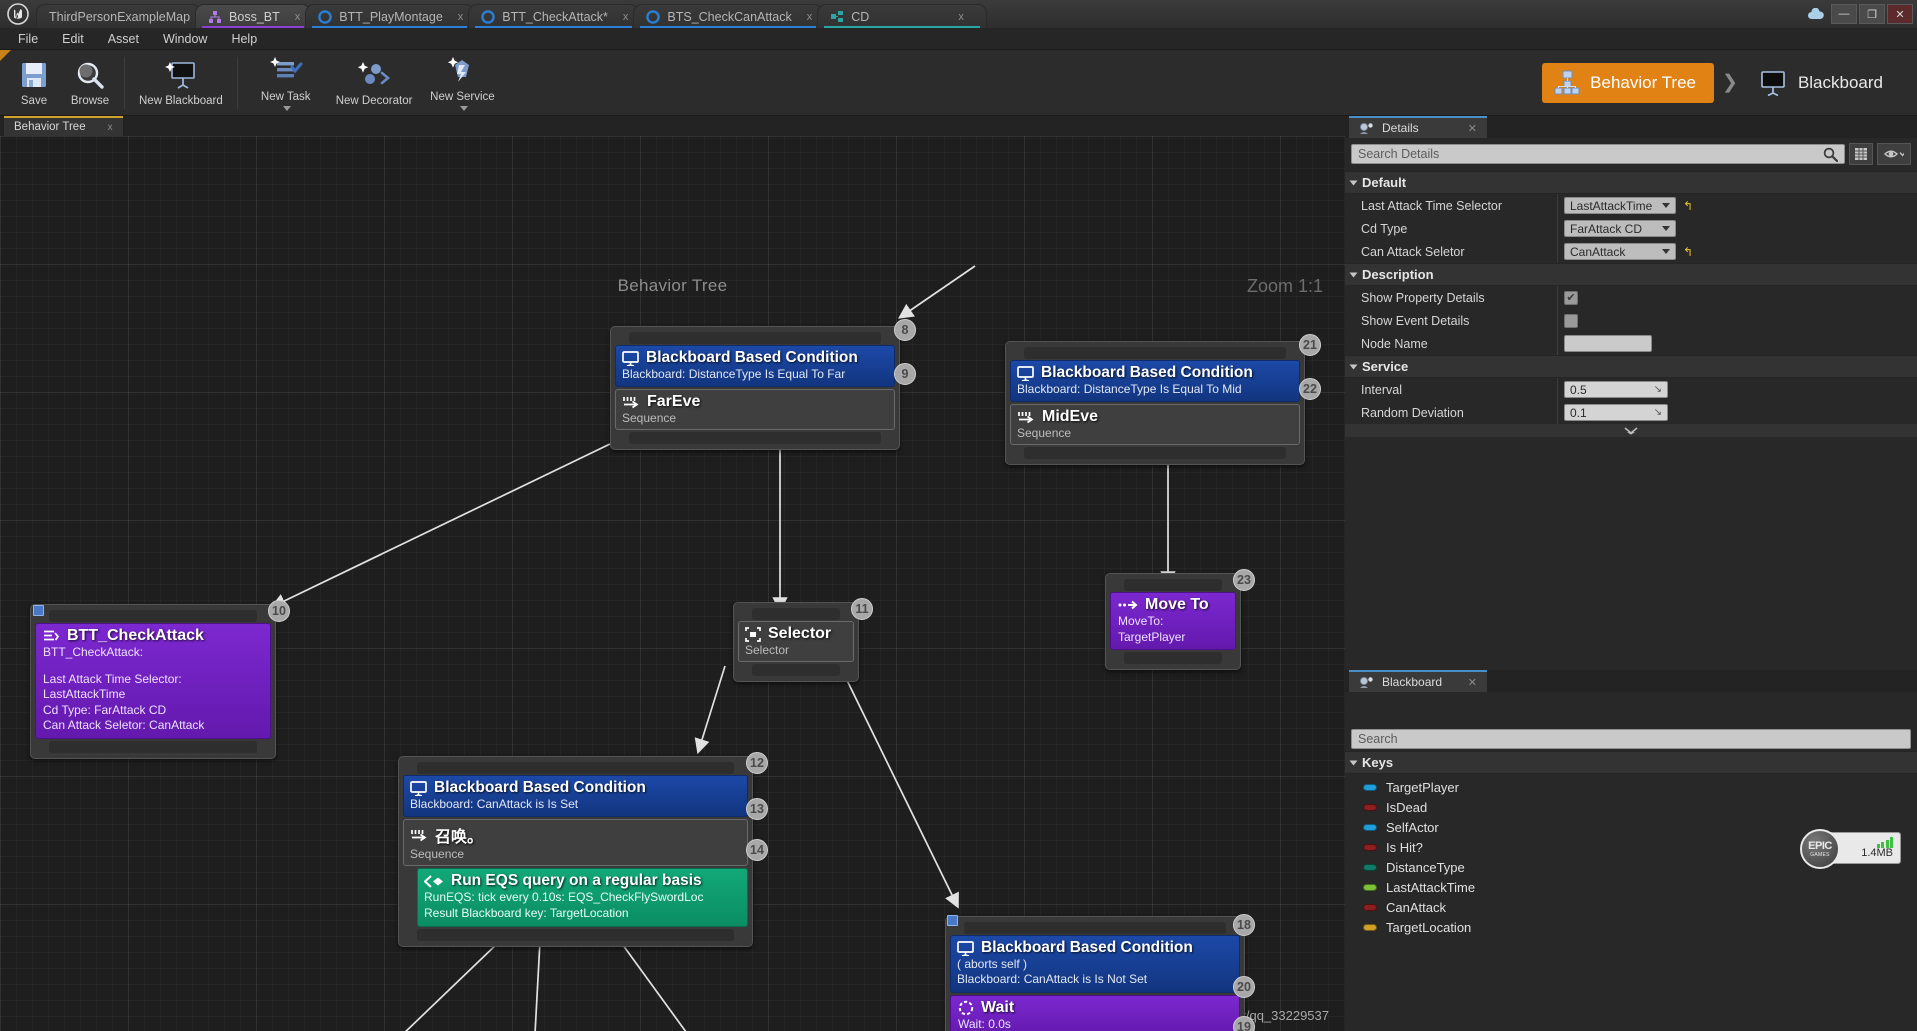 The height and width of the screenshot is (1031, 1917). What do you see at coordinates (1737, 320) in the screenshot?
I see `property-value` at bounding box center [1737, 320].